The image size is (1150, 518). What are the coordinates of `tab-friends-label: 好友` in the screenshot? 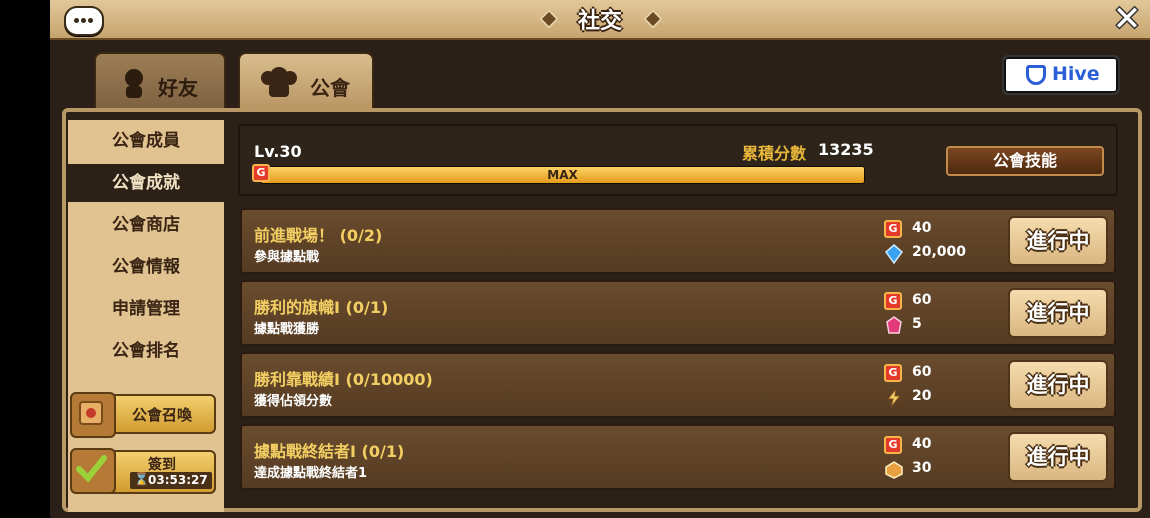 It's located at (178, 88).